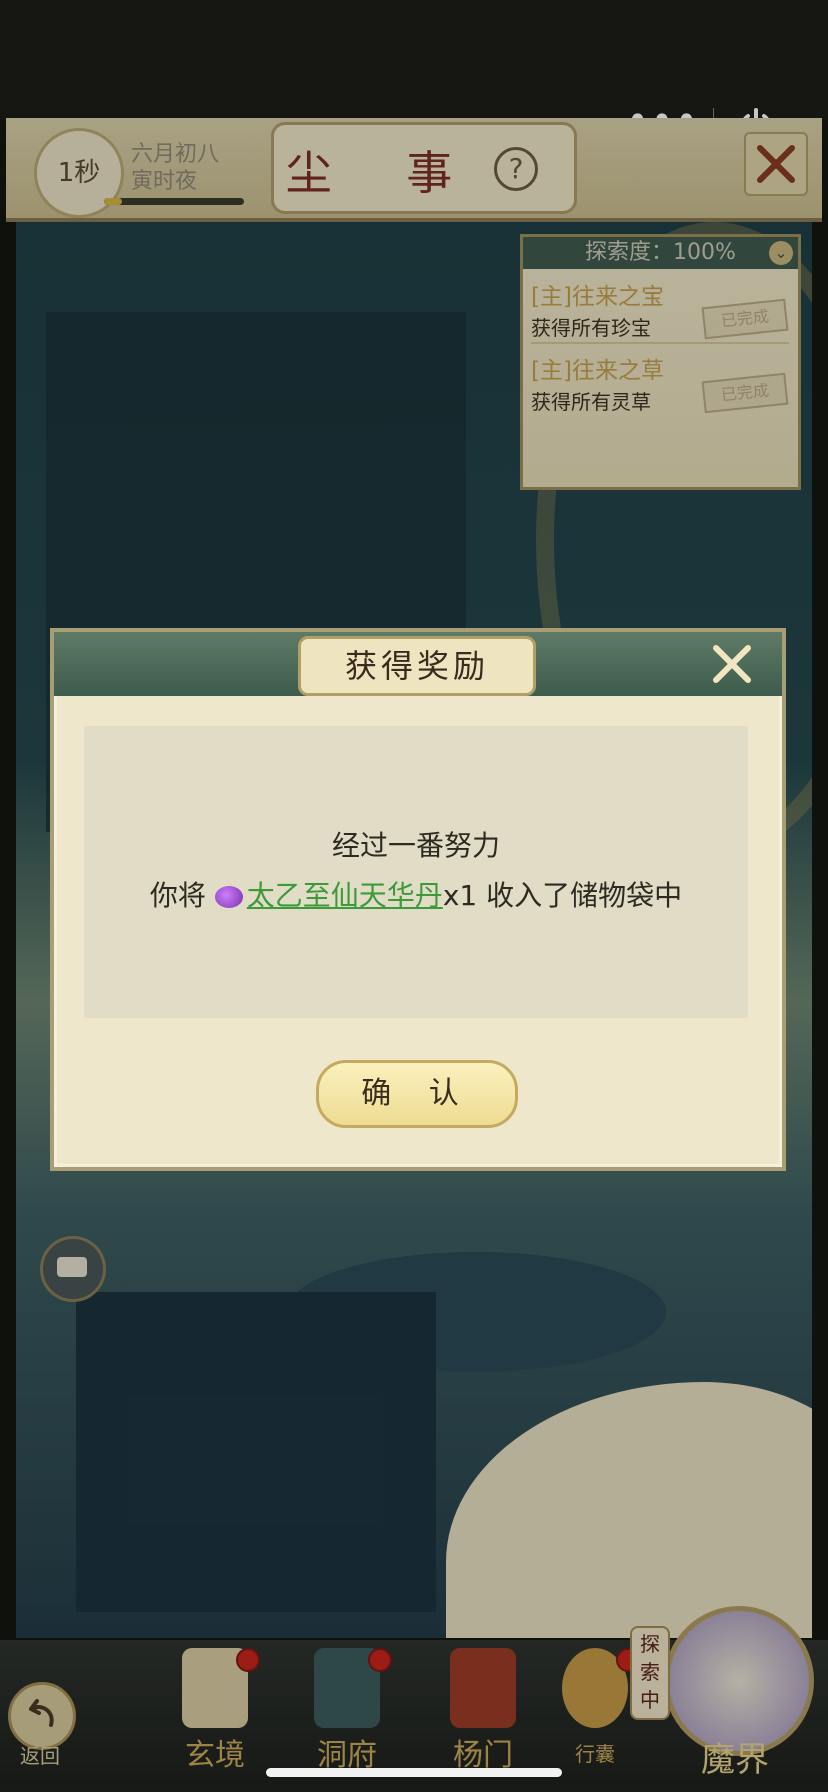 The image size is (828, 1792). I want to click on dialog-title-plaque: 获得奖励, so click(417, 666).